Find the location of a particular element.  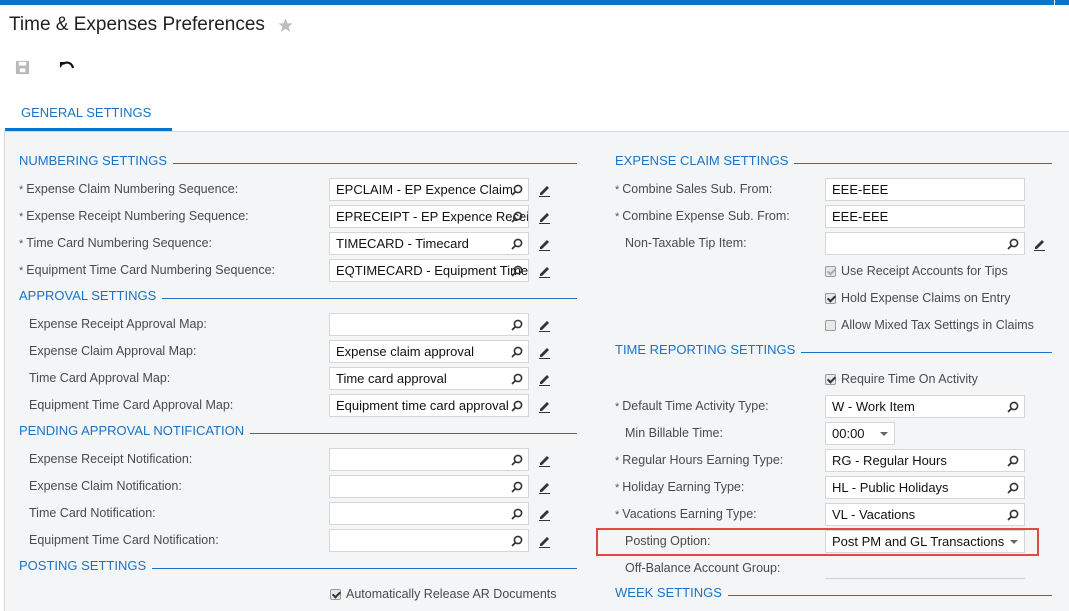

approval-row-input: Equipment time card approval is located at coordinates (429, 405).